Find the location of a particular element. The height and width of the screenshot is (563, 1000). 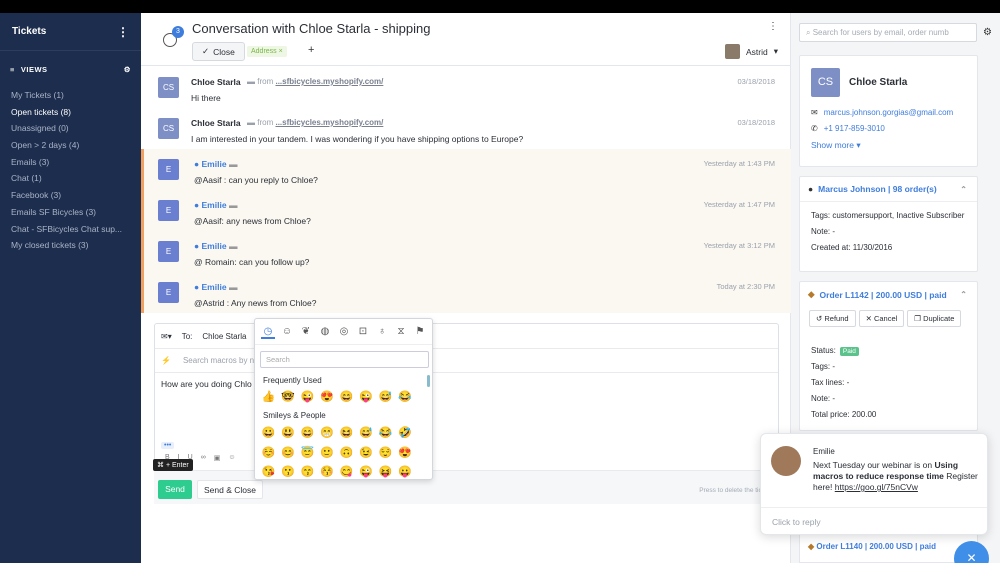

emoji-row-frequent: 👍 🤓 😜 😍 😄 😜 😅 😂 is located at coordinates (337, 397).